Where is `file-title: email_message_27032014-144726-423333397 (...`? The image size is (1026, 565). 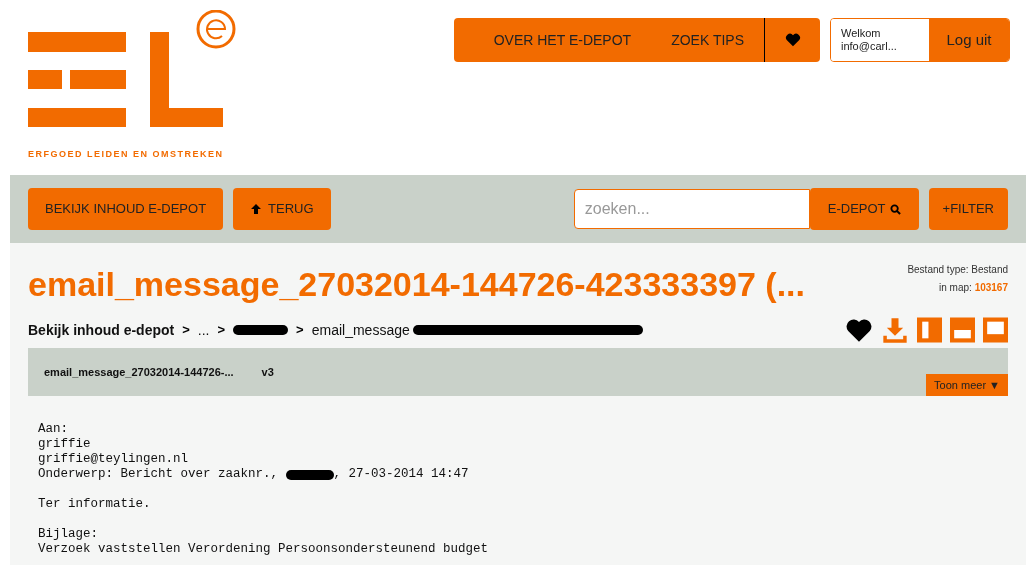
file-title: email_message_27032014-144726-423333397 (... is located at coordinates (416, 284).